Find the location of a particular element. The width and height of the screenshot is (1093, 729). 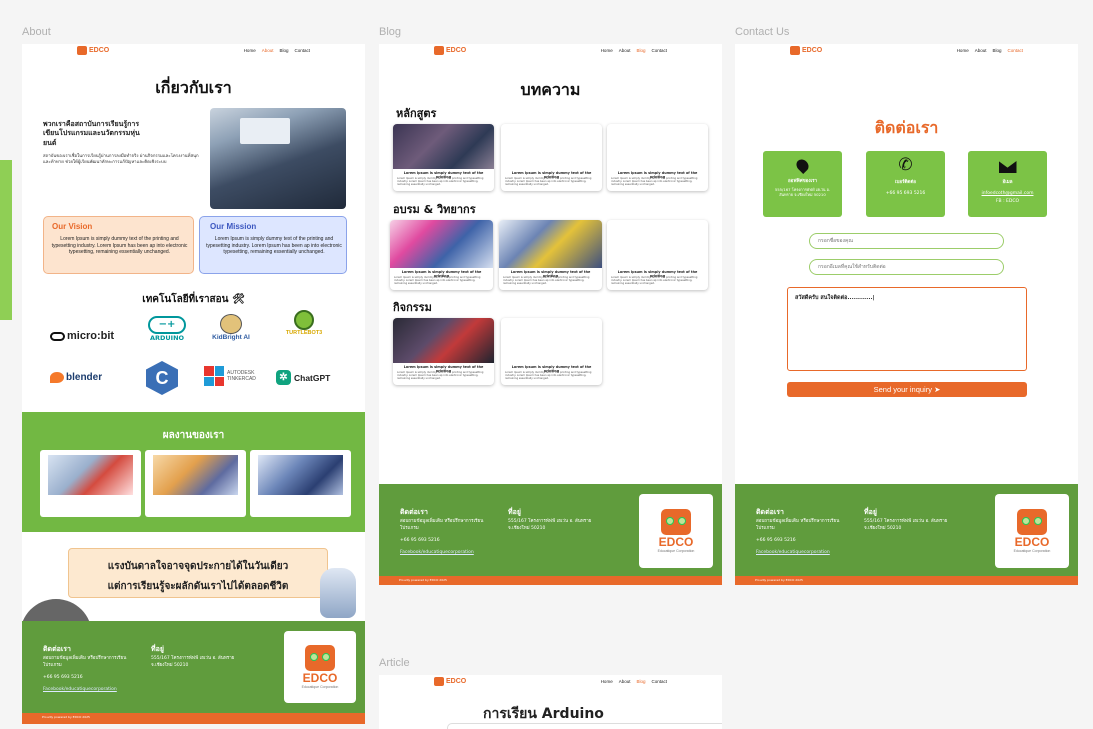

envelope-icon is located at coordinates (1007, 167).